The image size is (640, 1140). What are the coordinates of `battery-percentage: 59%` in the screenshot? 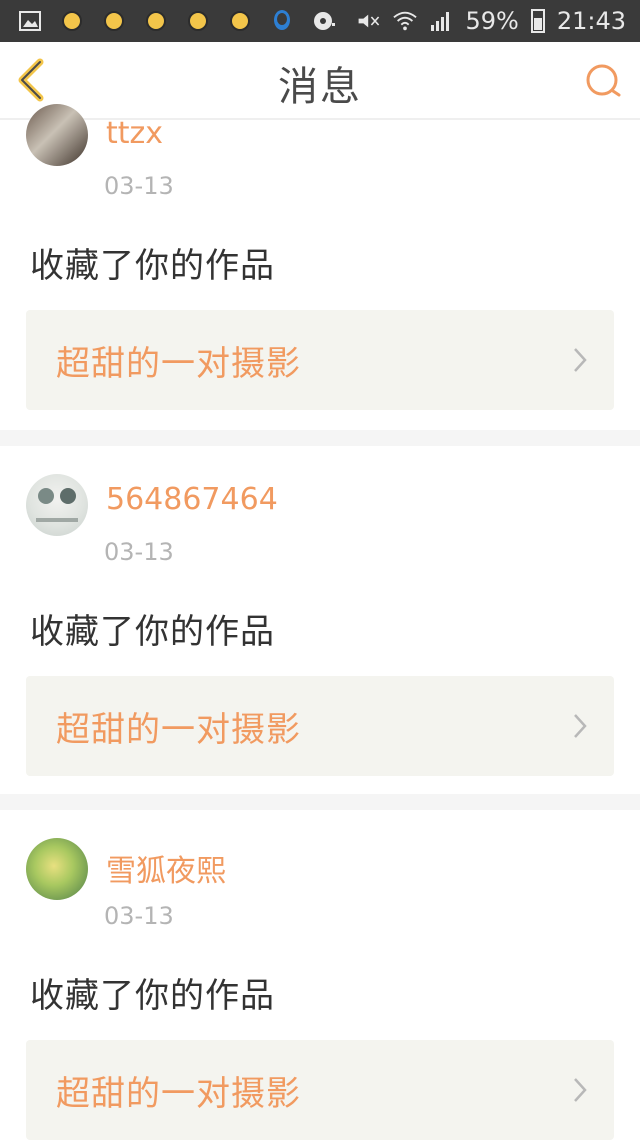 It's located at (492, 21).